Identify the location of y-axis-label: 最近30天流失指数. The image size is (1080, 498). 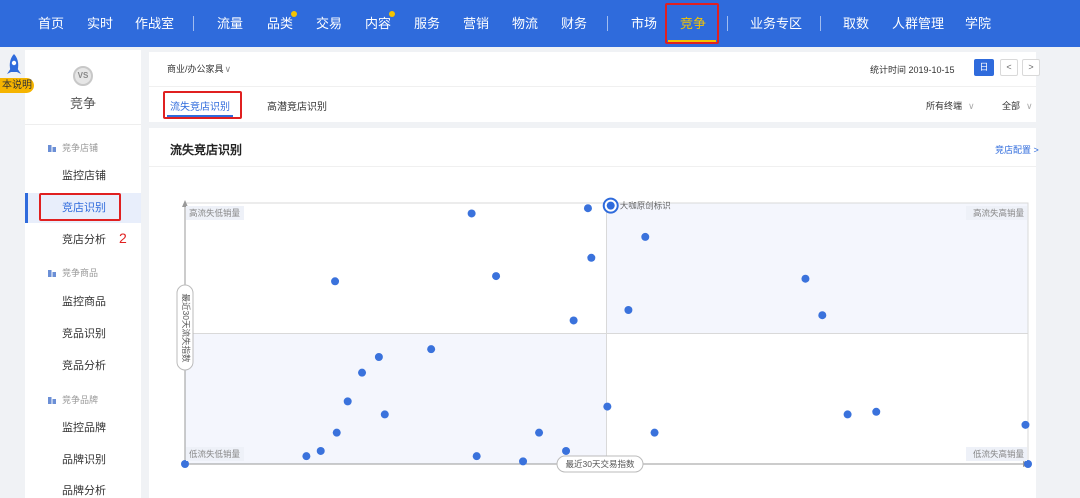
(186, 328).